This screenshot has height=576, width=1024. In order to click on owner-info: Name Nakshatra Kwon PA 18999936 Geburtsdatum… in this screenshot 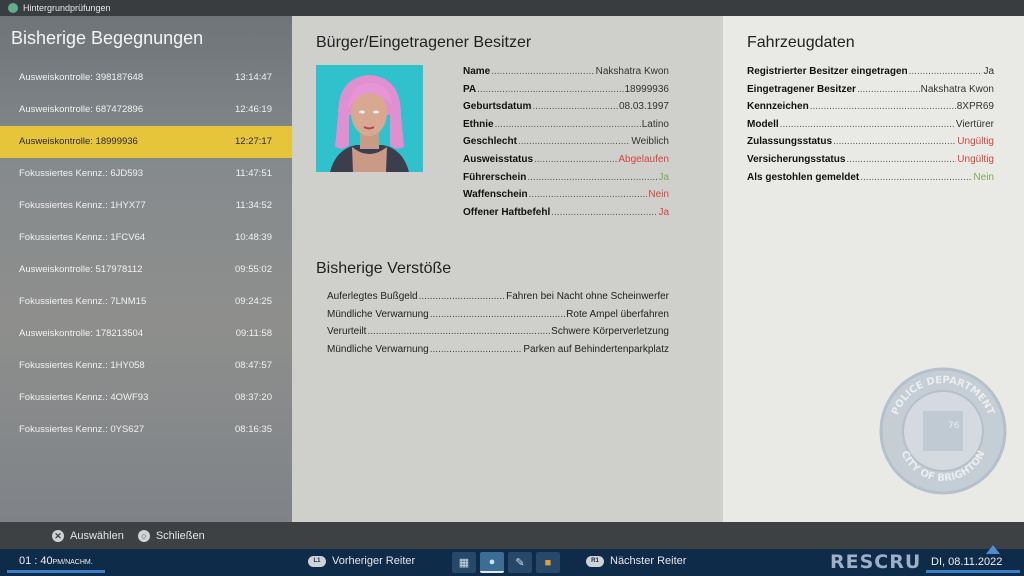, I will do `click(566, 145)`.